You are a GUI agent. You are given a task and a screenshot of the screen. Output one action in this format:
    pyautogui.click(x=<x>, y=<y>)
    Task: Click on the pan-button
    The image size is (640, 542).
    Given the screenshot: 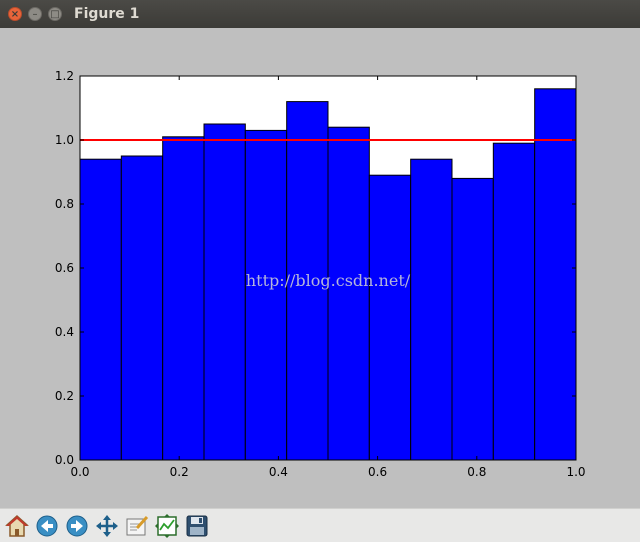 What is the action you would take?
    pyautogui.click(x=107, y=526)
    